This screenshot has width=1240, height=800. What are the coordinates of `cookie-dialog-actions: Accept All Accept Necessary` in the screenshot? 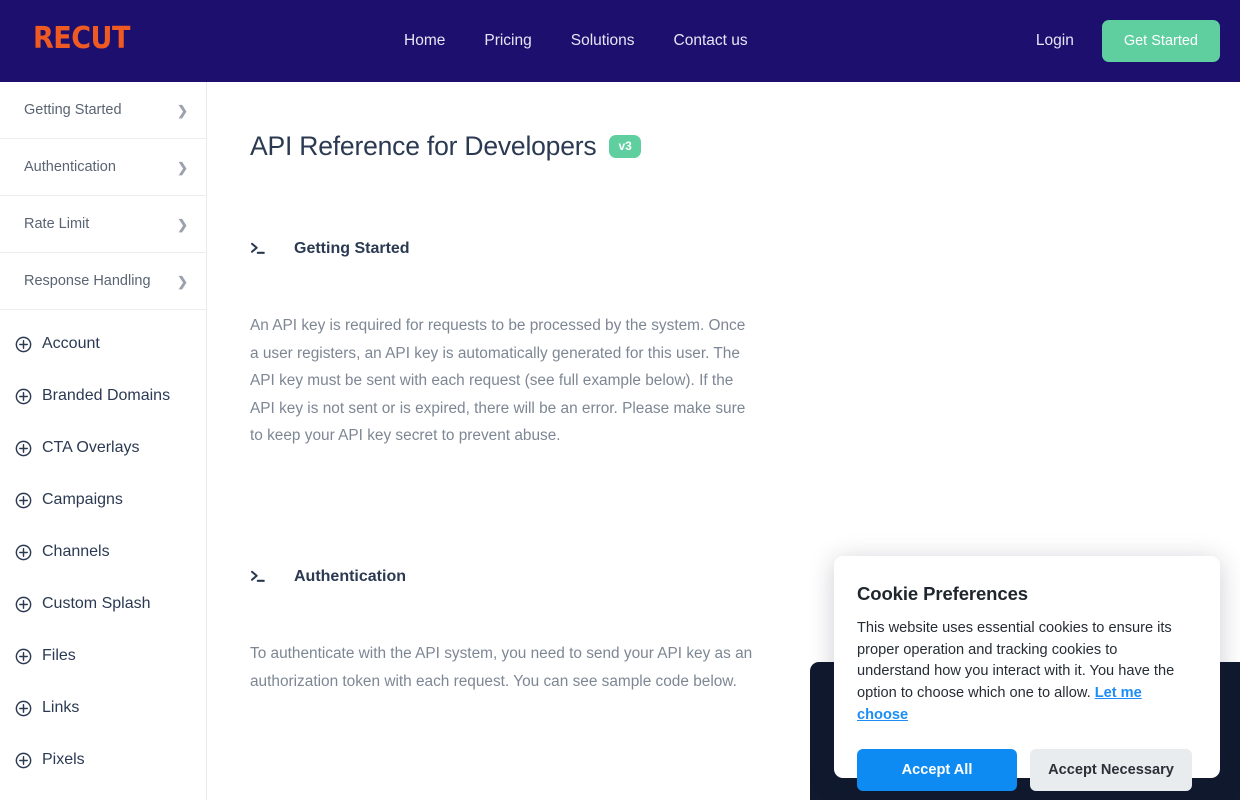 It's located at (1024, 769).